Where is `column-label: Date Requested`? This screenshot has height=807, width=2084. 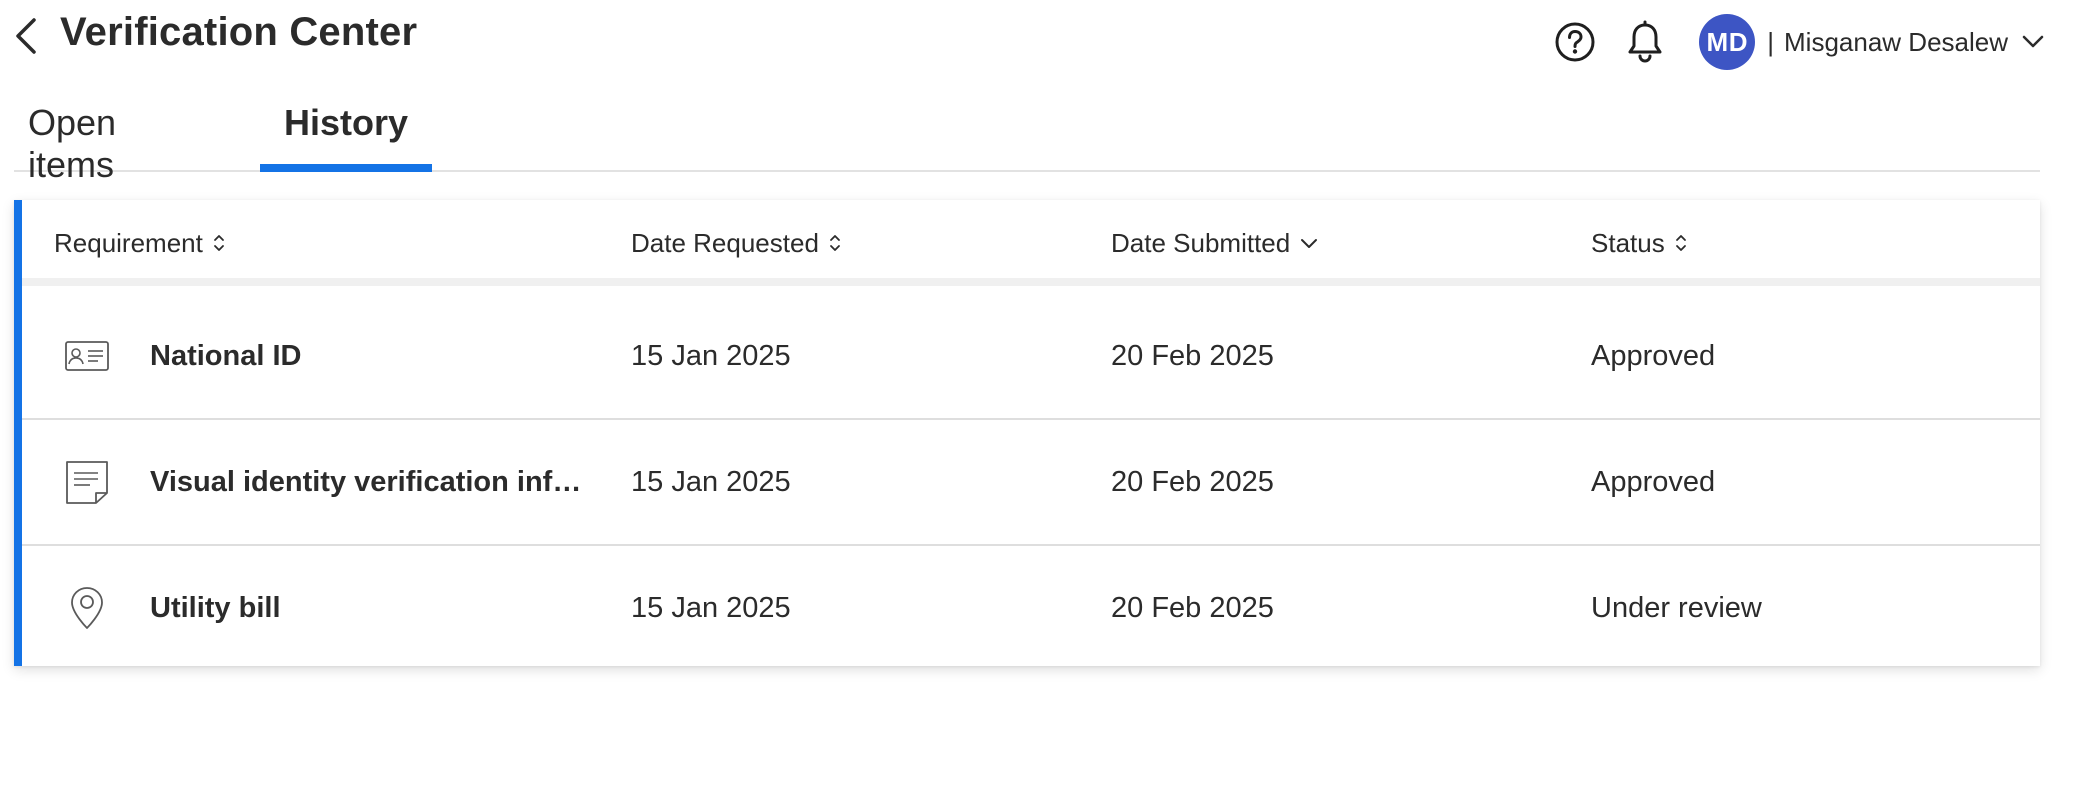 column-label: Date Requested is located at coordinates (725, 242).